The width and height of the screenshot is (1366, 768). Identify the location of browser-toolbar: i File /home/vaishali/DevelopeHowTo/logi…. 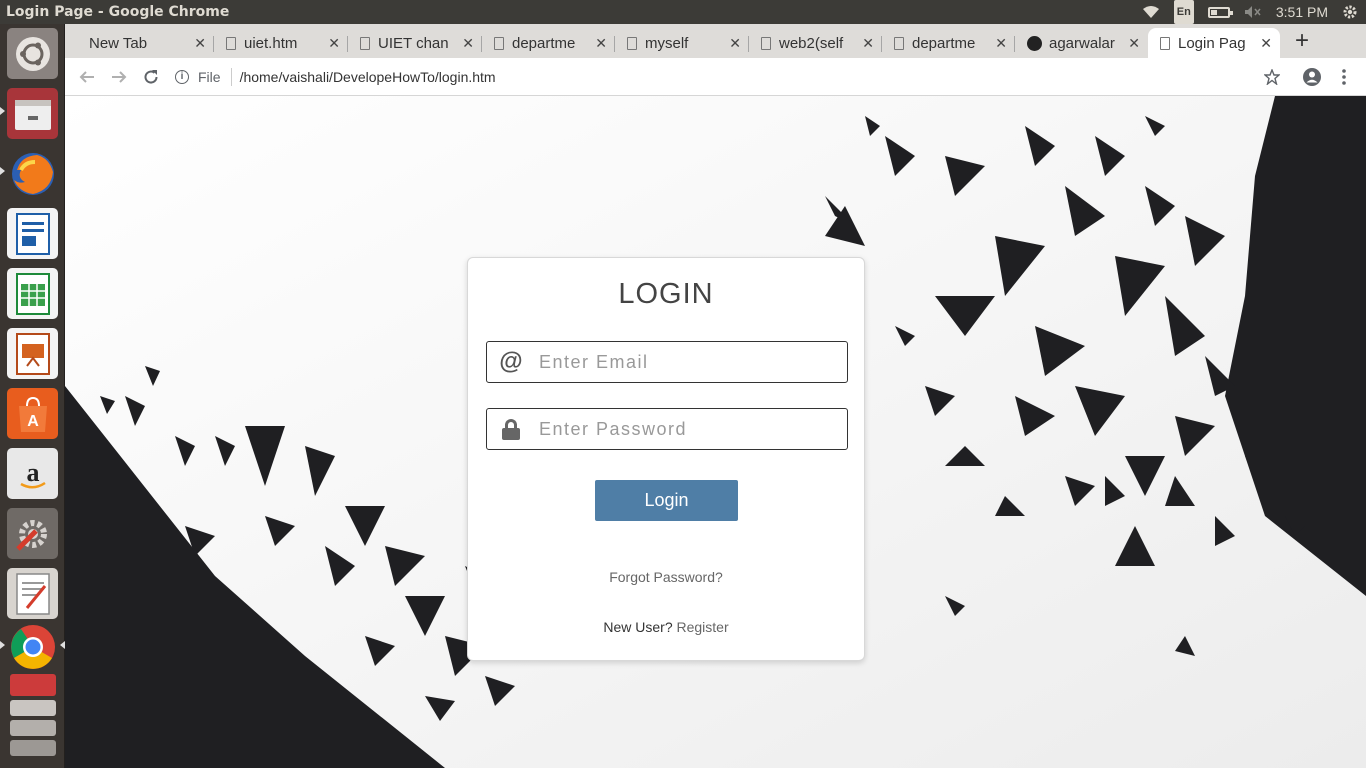
(715, 77).